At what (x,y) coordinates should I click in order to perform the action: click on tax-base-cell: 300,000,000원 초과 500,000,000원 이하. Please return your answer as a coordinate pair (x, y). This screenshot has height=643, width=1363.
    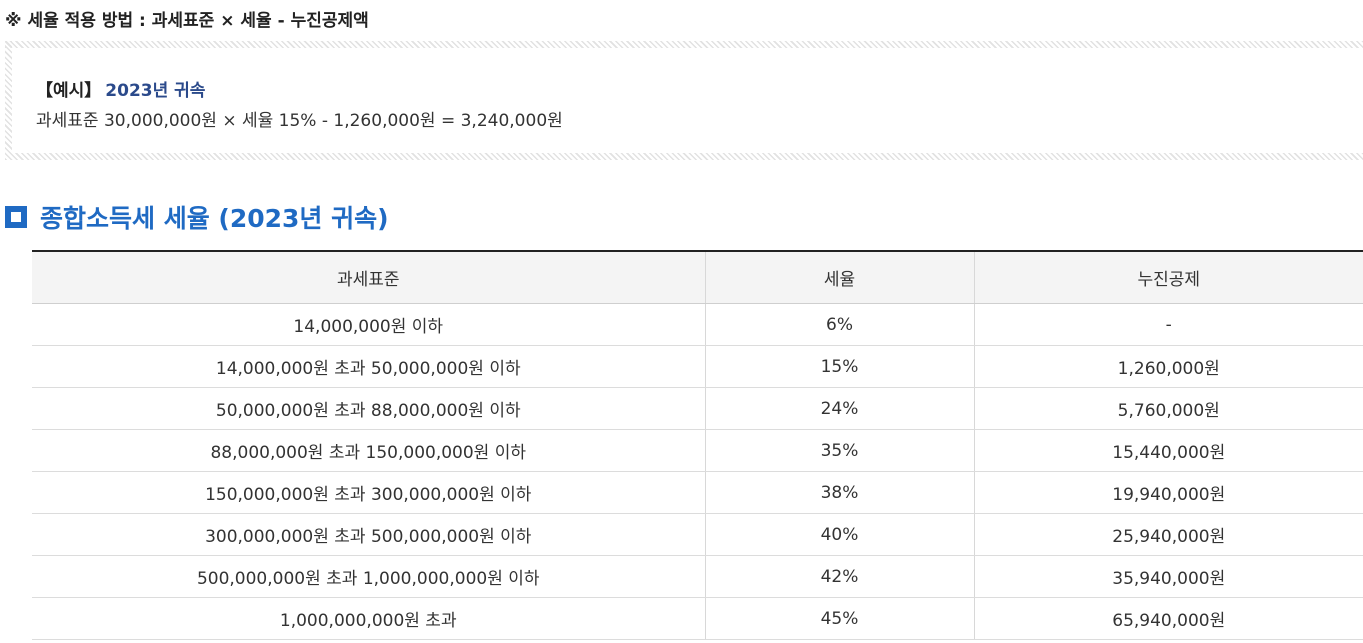
    Looking at the image, I should click on (368, 534).